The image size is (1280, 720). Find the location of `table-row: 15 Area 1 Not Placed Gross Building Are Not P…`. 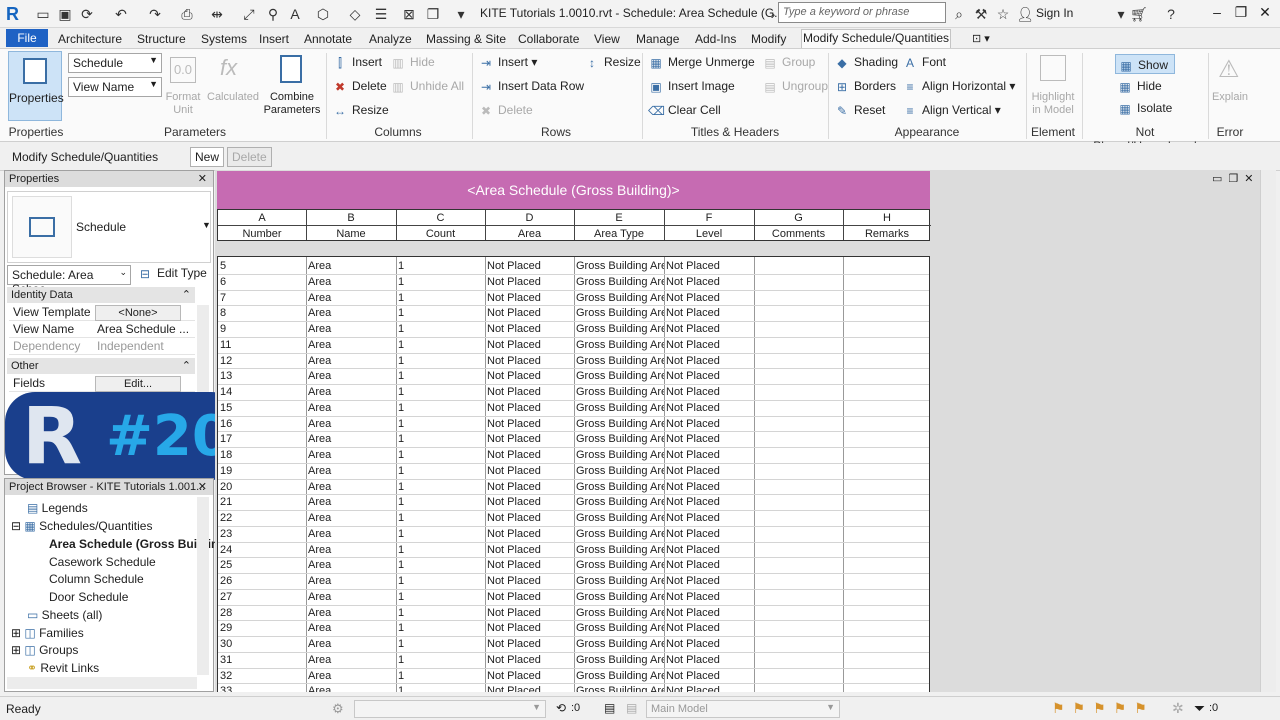

table-row: 15 Area 1 Not Placed Gross Building Are Not P… is located at coordinates (573, 409).